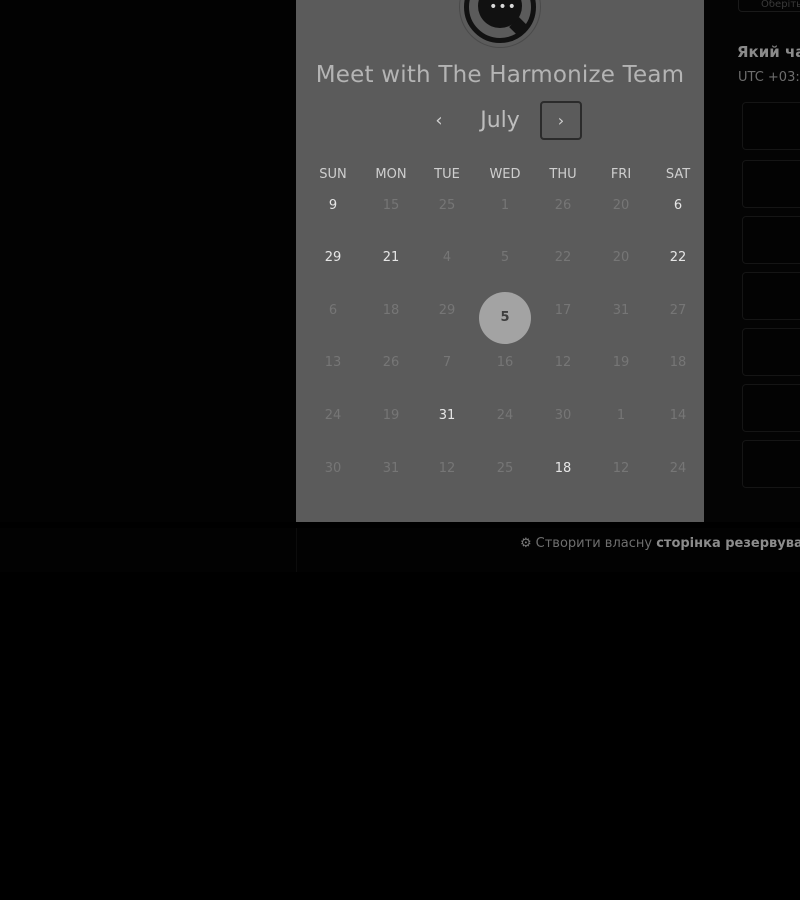 Image resolution: width=800 pixels, height=900 pixels. I want to click on weekday-header: MON, so click(391, 174).